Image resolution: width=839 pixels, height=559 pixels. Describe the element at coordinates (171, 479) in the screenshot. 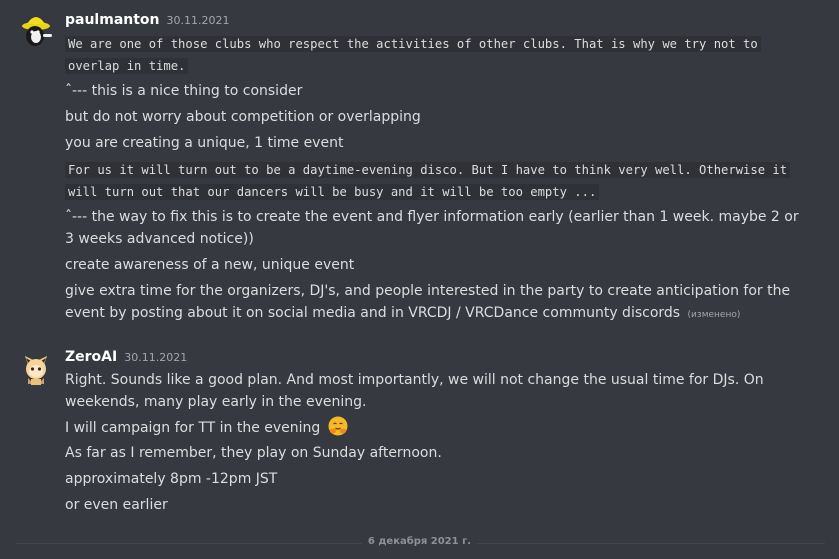

I see `message-line: approximately 8pm -12pm JST` at that location.